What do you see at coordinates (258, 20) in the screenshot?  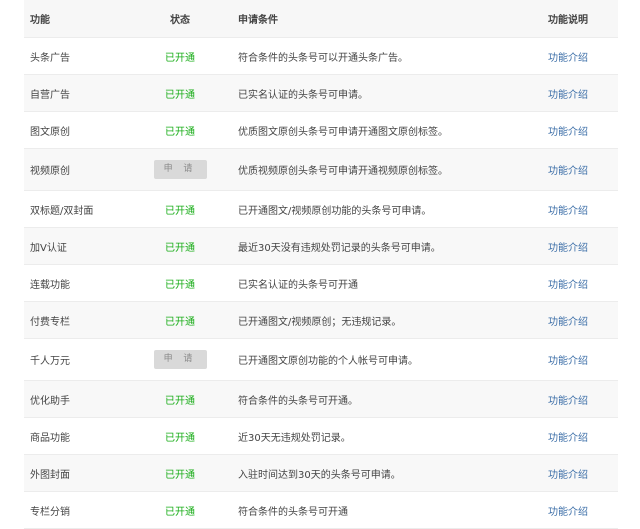 I see `header-condition: 申请条件` at bounding box center [258, 20].